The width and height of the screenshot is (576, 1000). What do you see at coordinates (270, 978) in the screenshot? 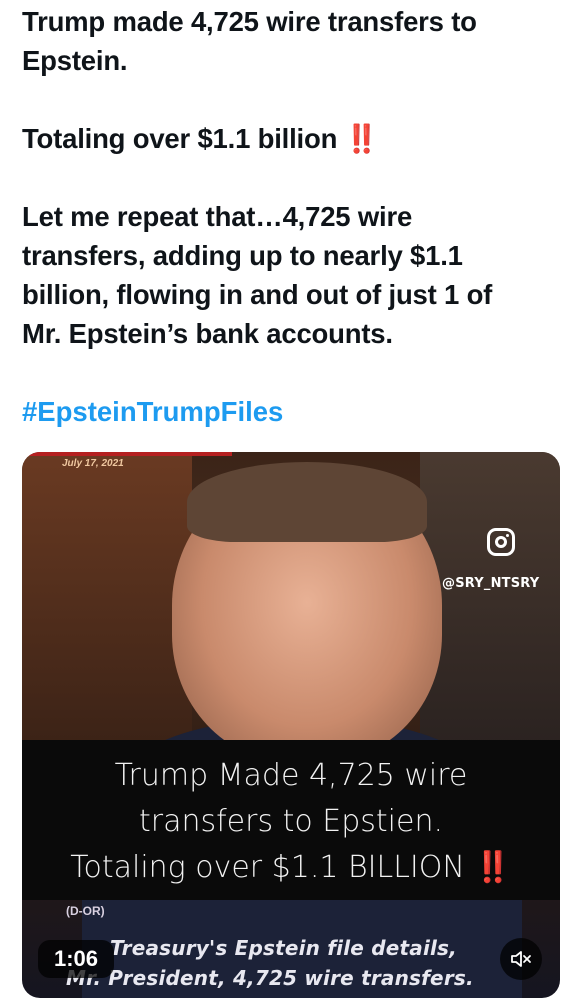
I see `video-lower-third: Mr. President, 4,725 wire transfers.` at bounding box center [270, 978].